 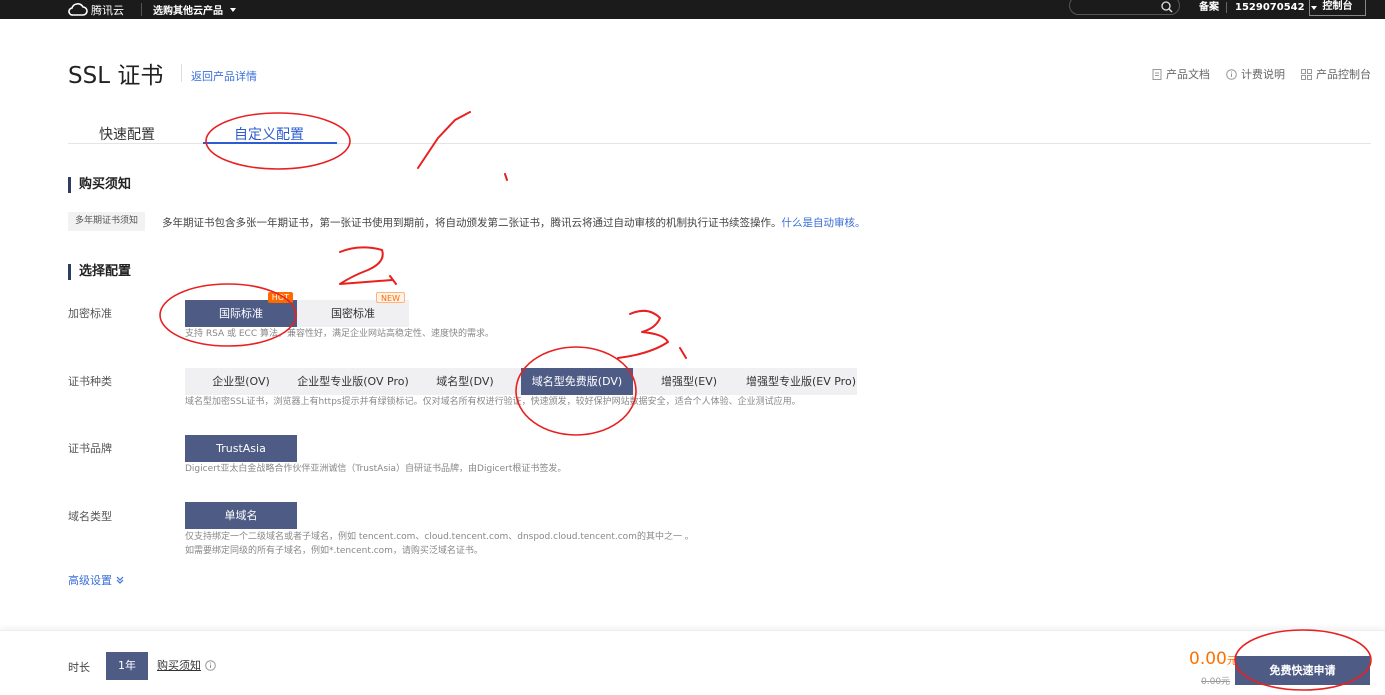 What do you see at coordinates (106, 221) in the screenshot?
I see `multi-year-notice-tag: 多年期证书须知` at bounding box center [106, 221].